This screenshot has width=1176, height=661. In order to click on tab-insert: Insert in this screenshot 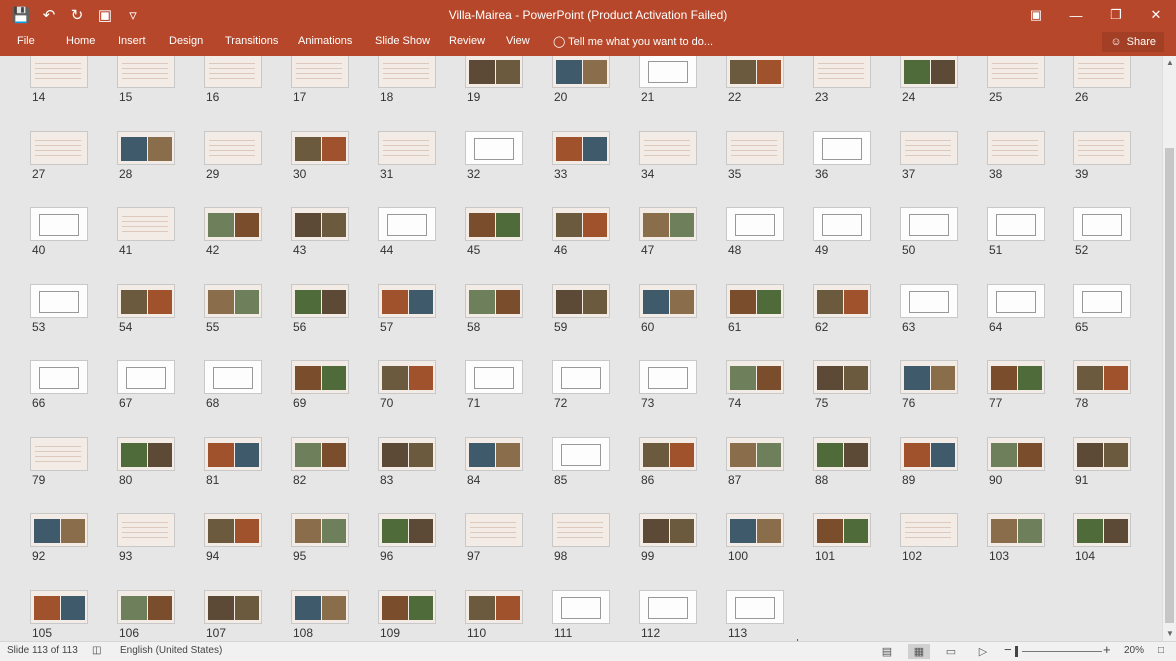, I will do `click(132, 41)`.